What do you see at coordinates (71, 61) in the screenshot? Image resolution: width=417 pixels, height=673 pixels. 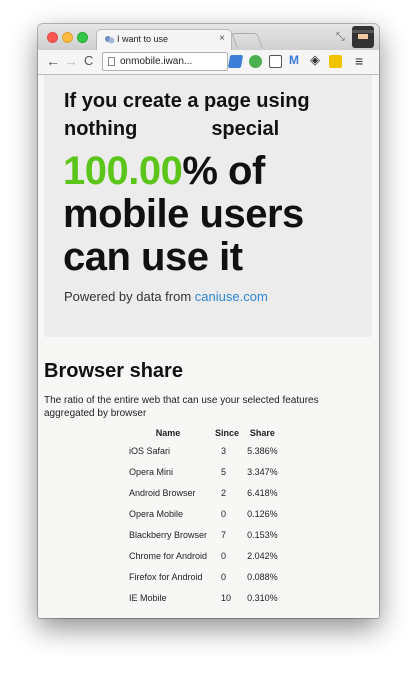 I see `forward-icon: →` at bounding box center [71, 61].